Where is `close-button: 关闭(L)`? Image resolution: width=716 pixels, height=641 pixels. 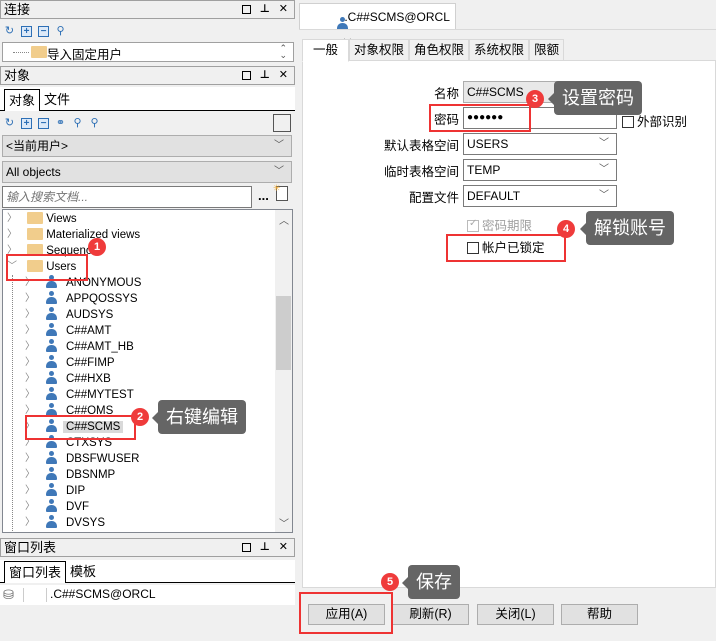 close-button: 关闭(L) is located at coordinates (515, 614).